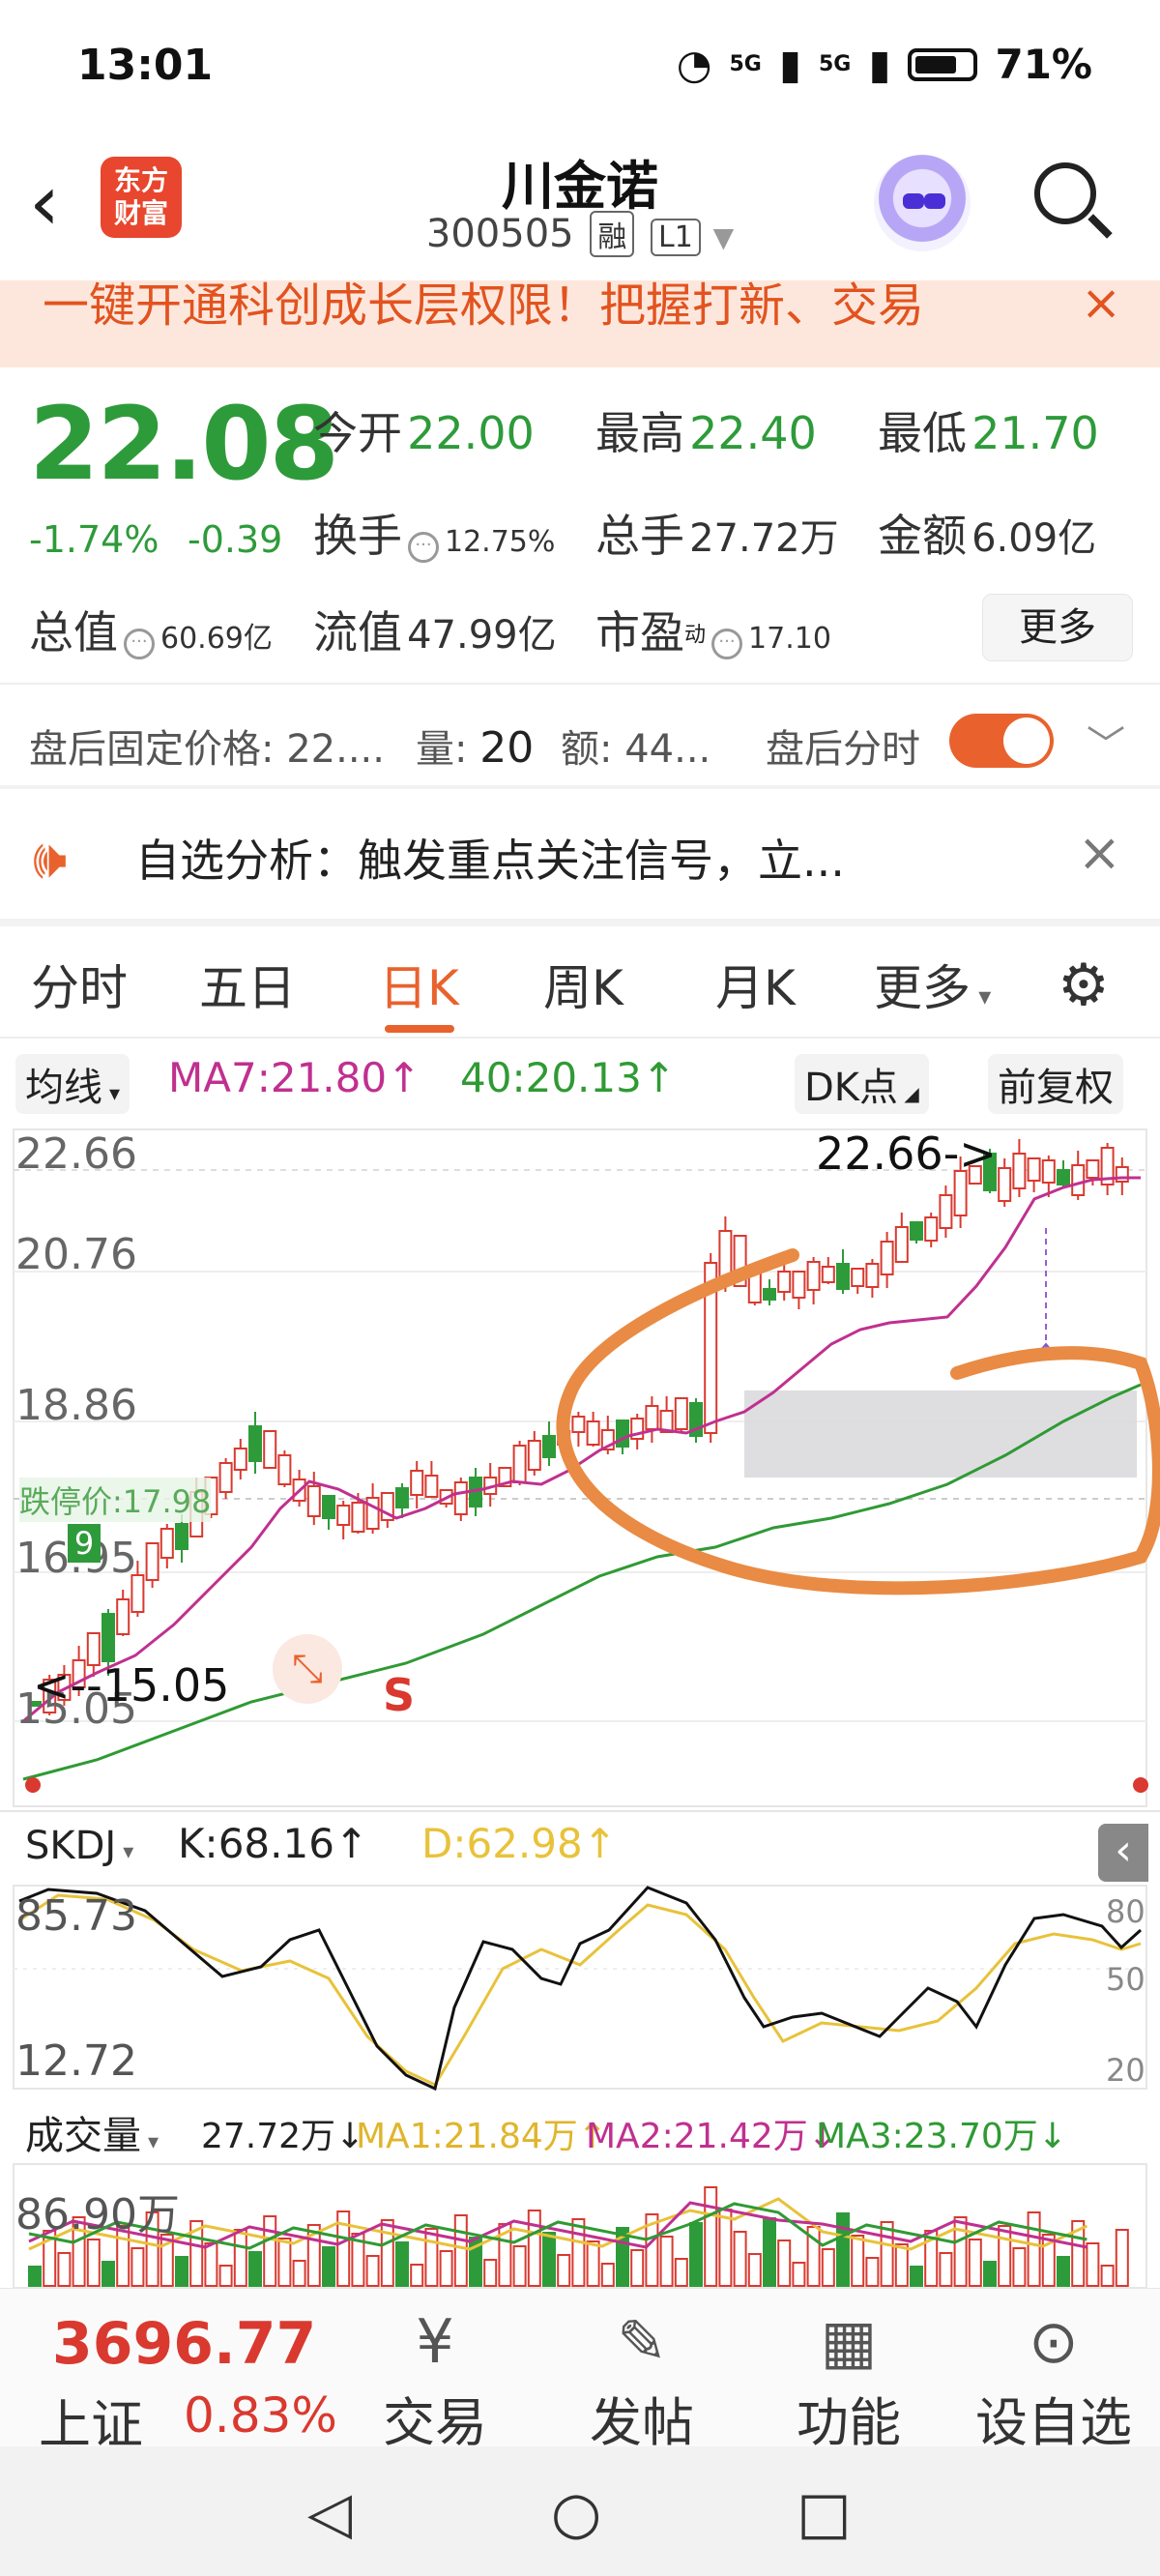 The width and height of the screenshot is (1160, 2576). What do you see at coordinates (907, 1153) in the screenshot?
I see `high-marker: 22.66->` at bounding box center [907, 1153].